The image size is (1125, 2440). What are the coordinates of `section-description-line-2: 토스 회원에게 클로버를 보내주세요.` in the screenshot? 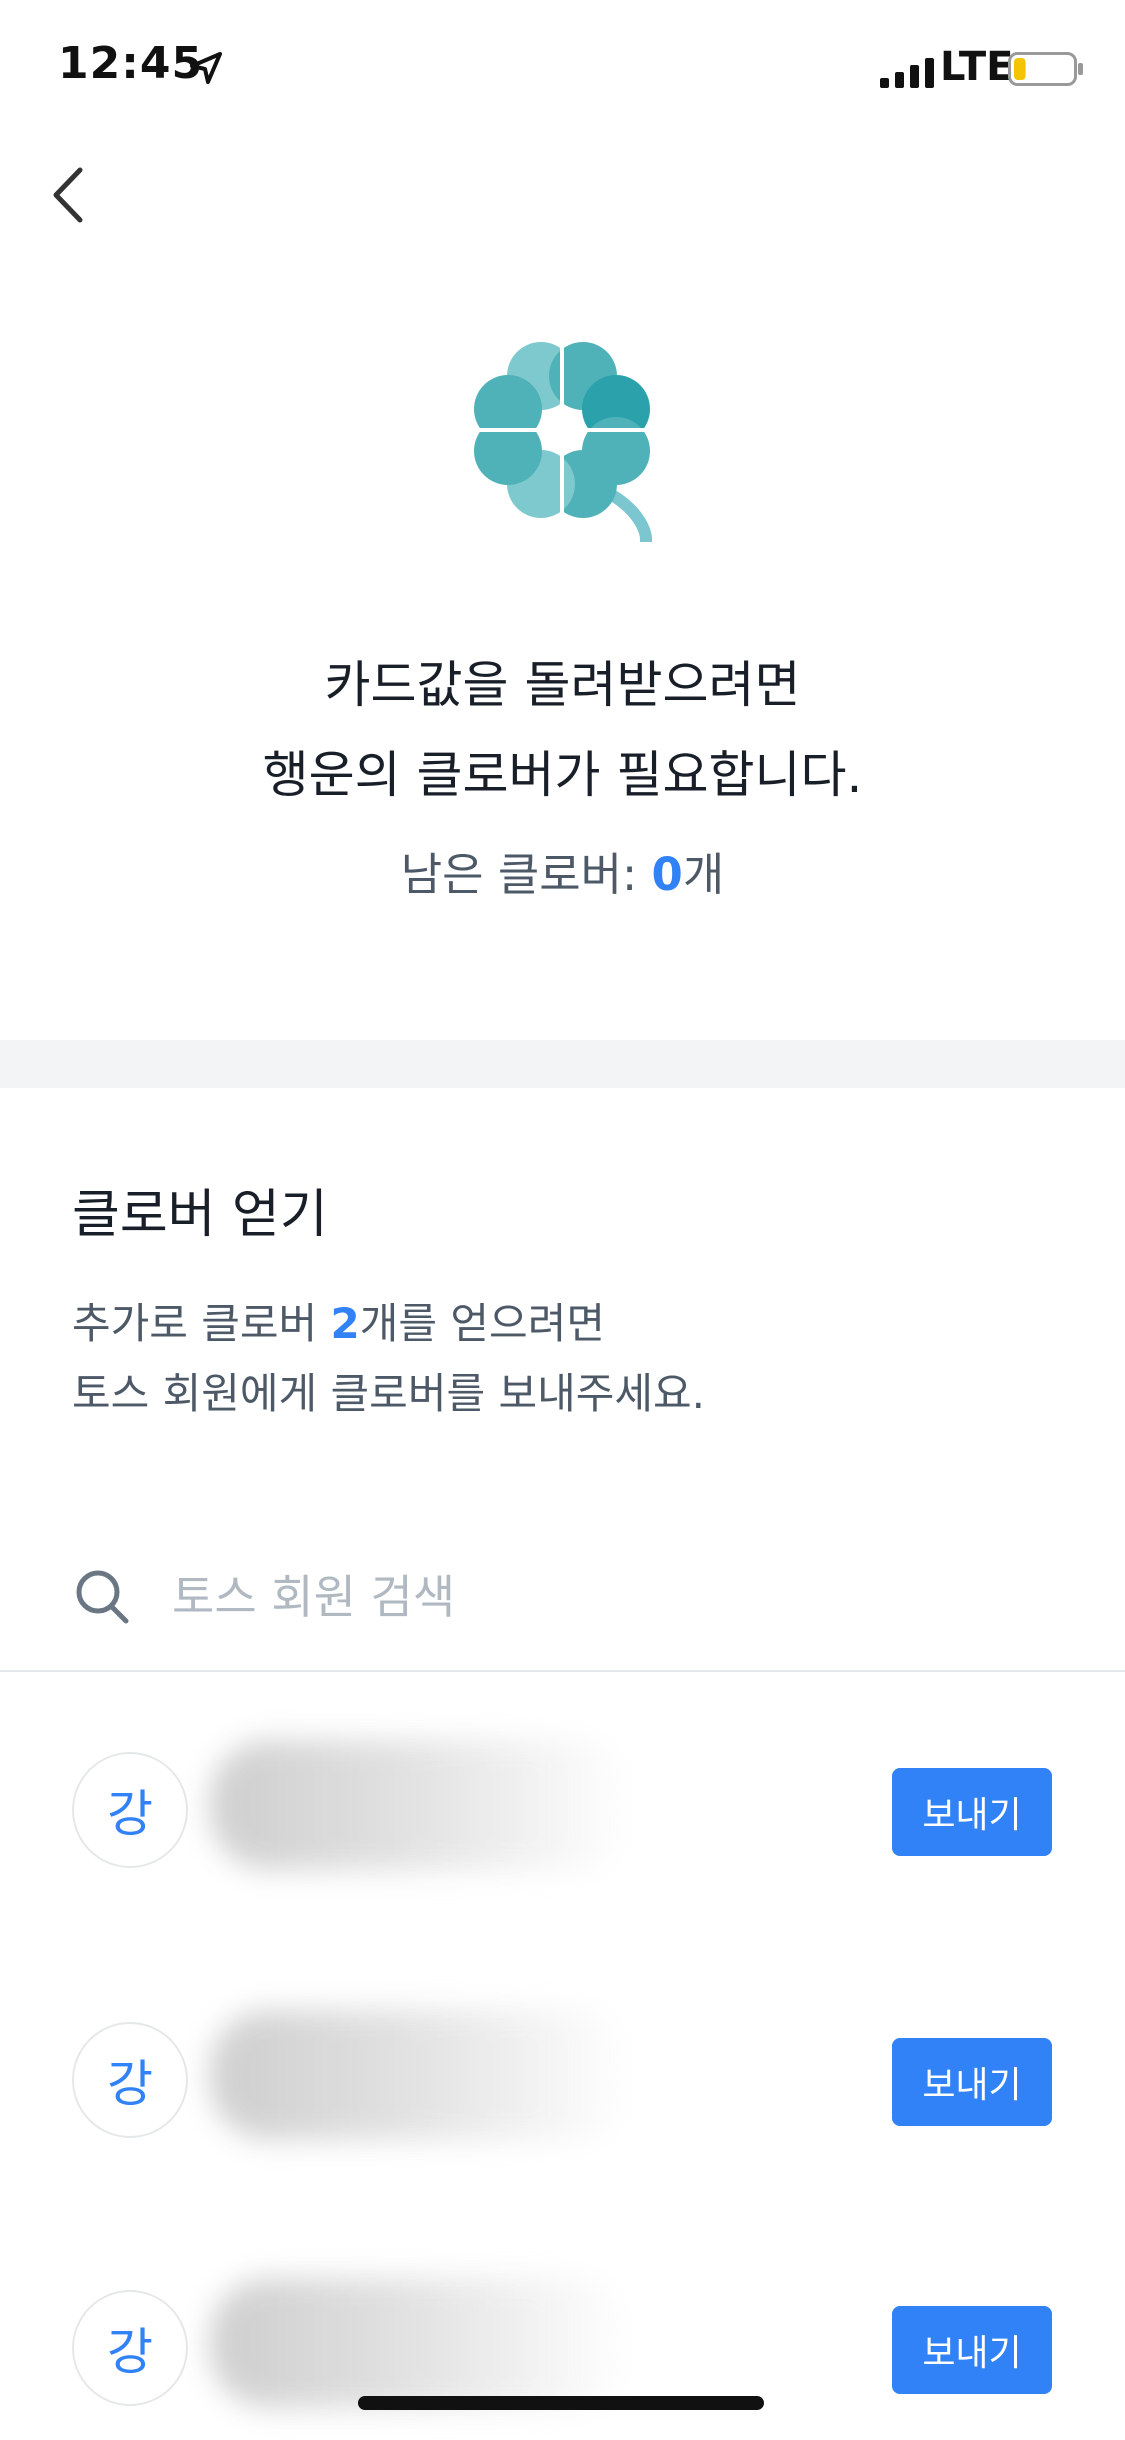 It's located at (389, 1393).